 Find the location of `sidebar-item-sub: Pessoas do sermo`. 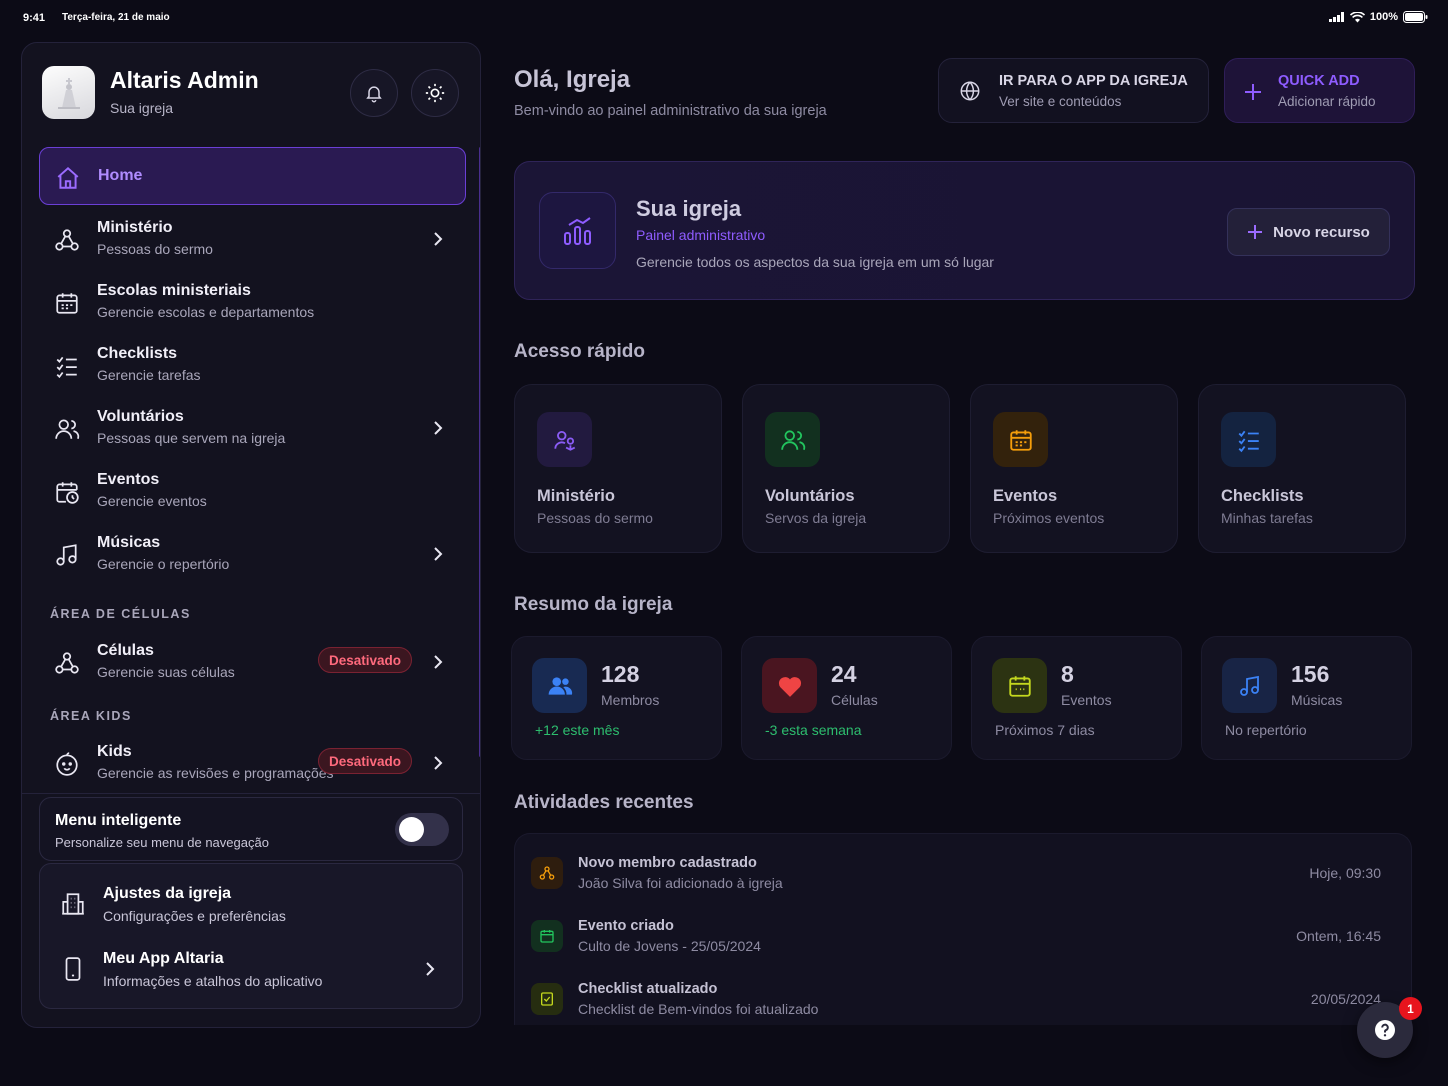

sidebar-item-sub: Pessoas do sermo is located at coordinates (155, 249).